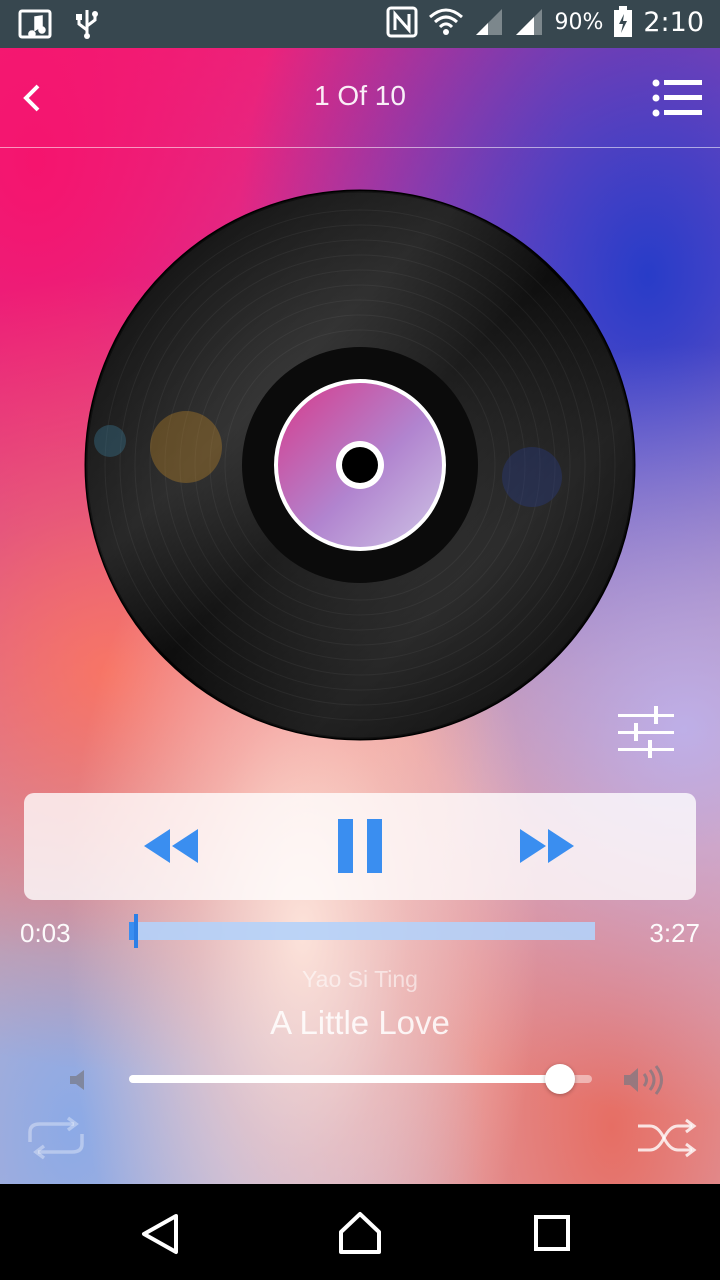 This screenshot has width=720, height=1280. I want to click on shuffle-icon, so click(667, 1138).